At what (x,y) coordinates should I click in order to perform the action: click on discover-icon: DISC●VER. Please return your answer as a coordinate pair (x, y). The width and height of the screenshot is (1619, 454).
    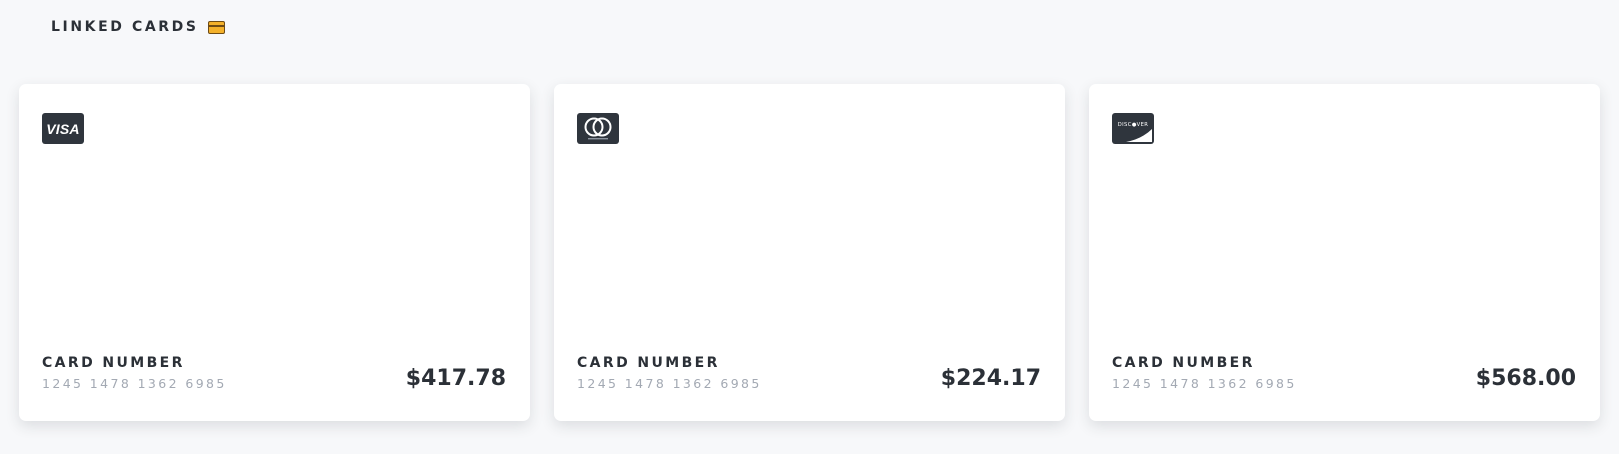
    Looking at the image, I should click on (1133, 128).